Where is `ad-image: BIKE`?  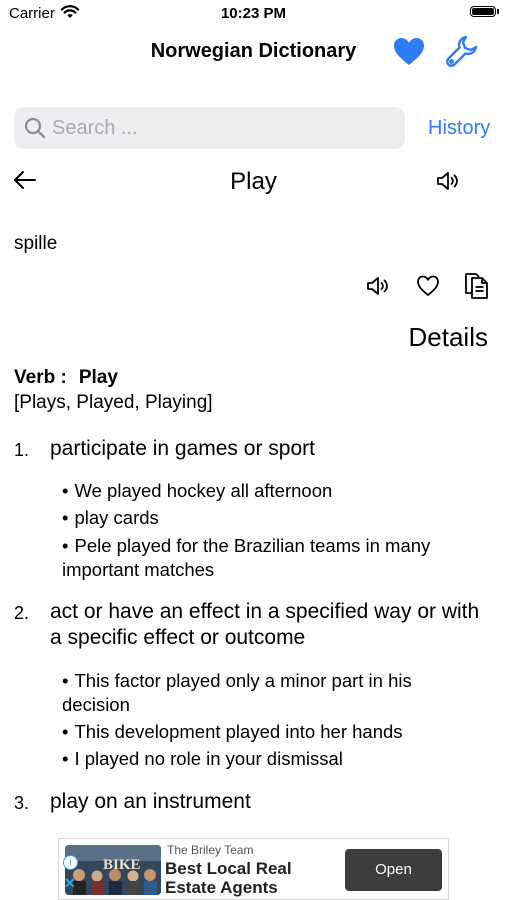
ad-image: BIKE is located at coordinates (113, 870).